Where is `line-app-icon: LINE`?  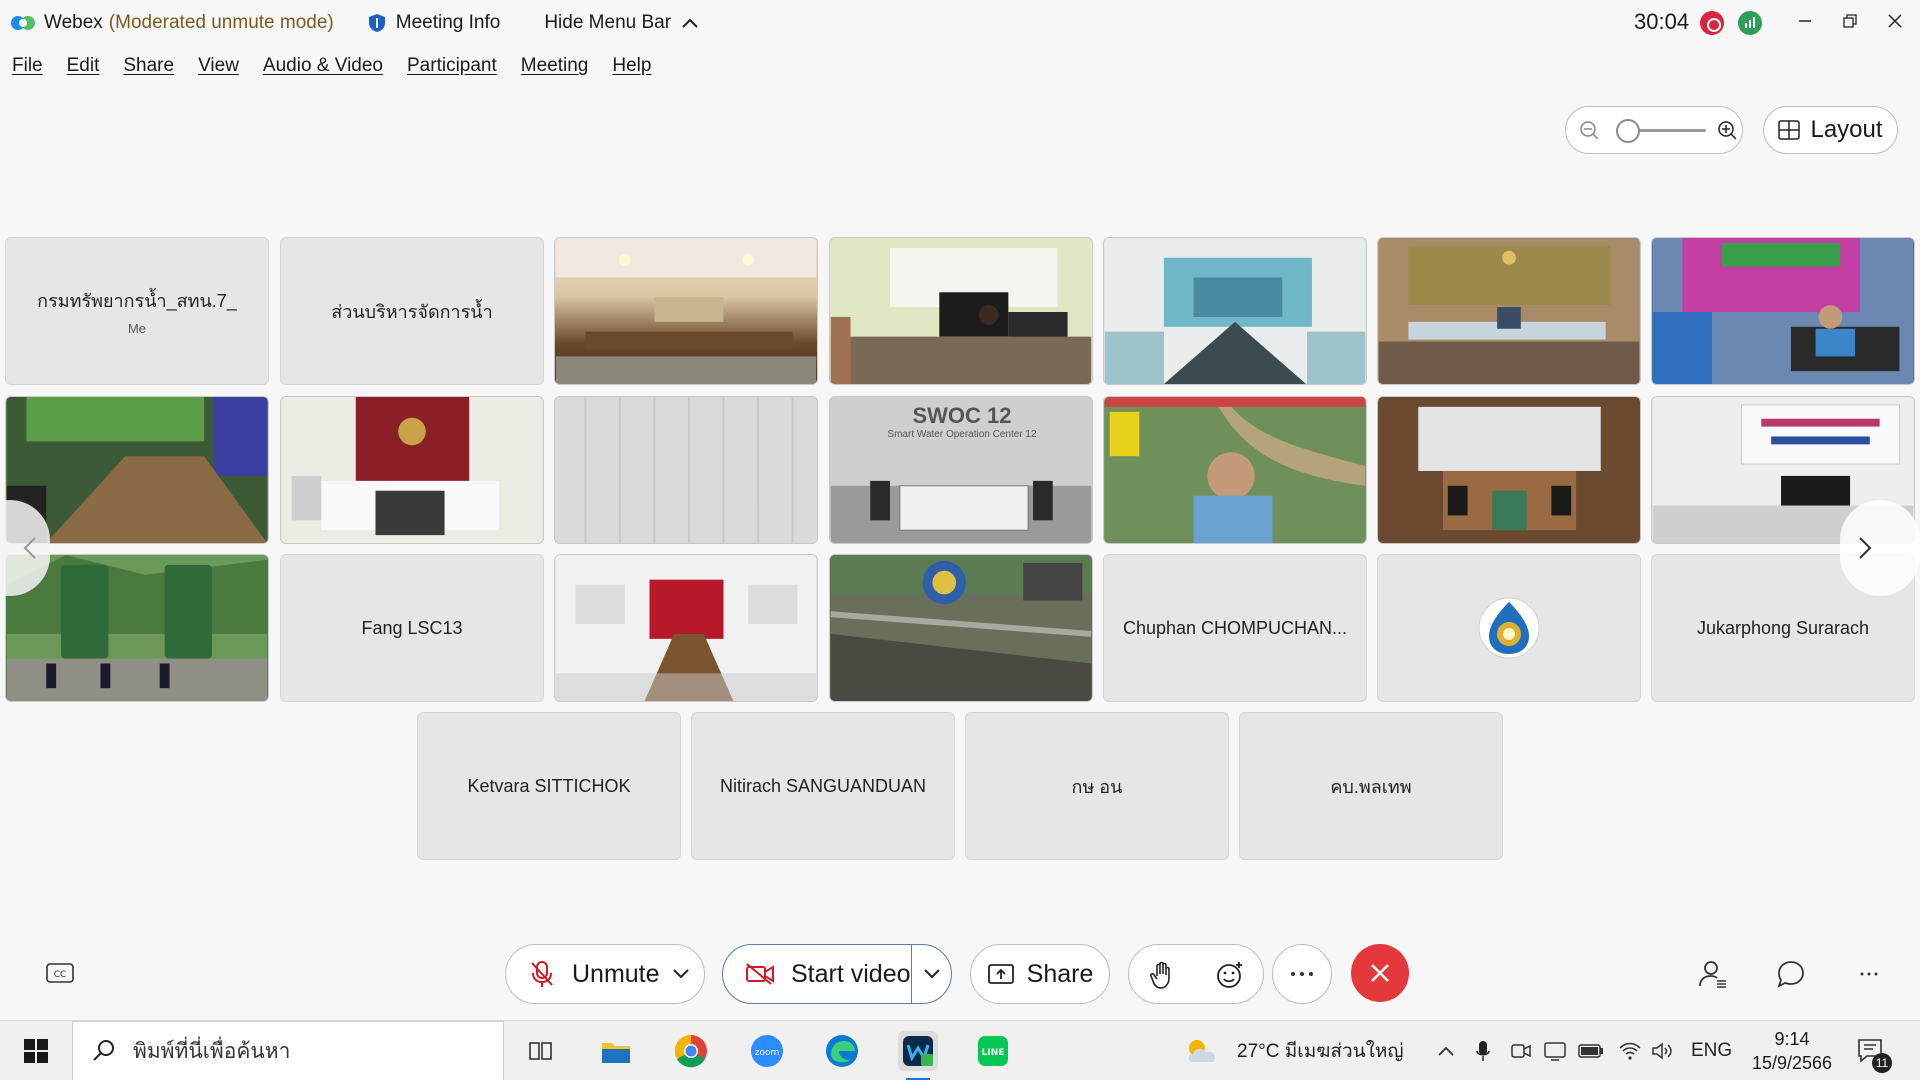 line-app-icon: LINE is located at coordinates (993, 1051).